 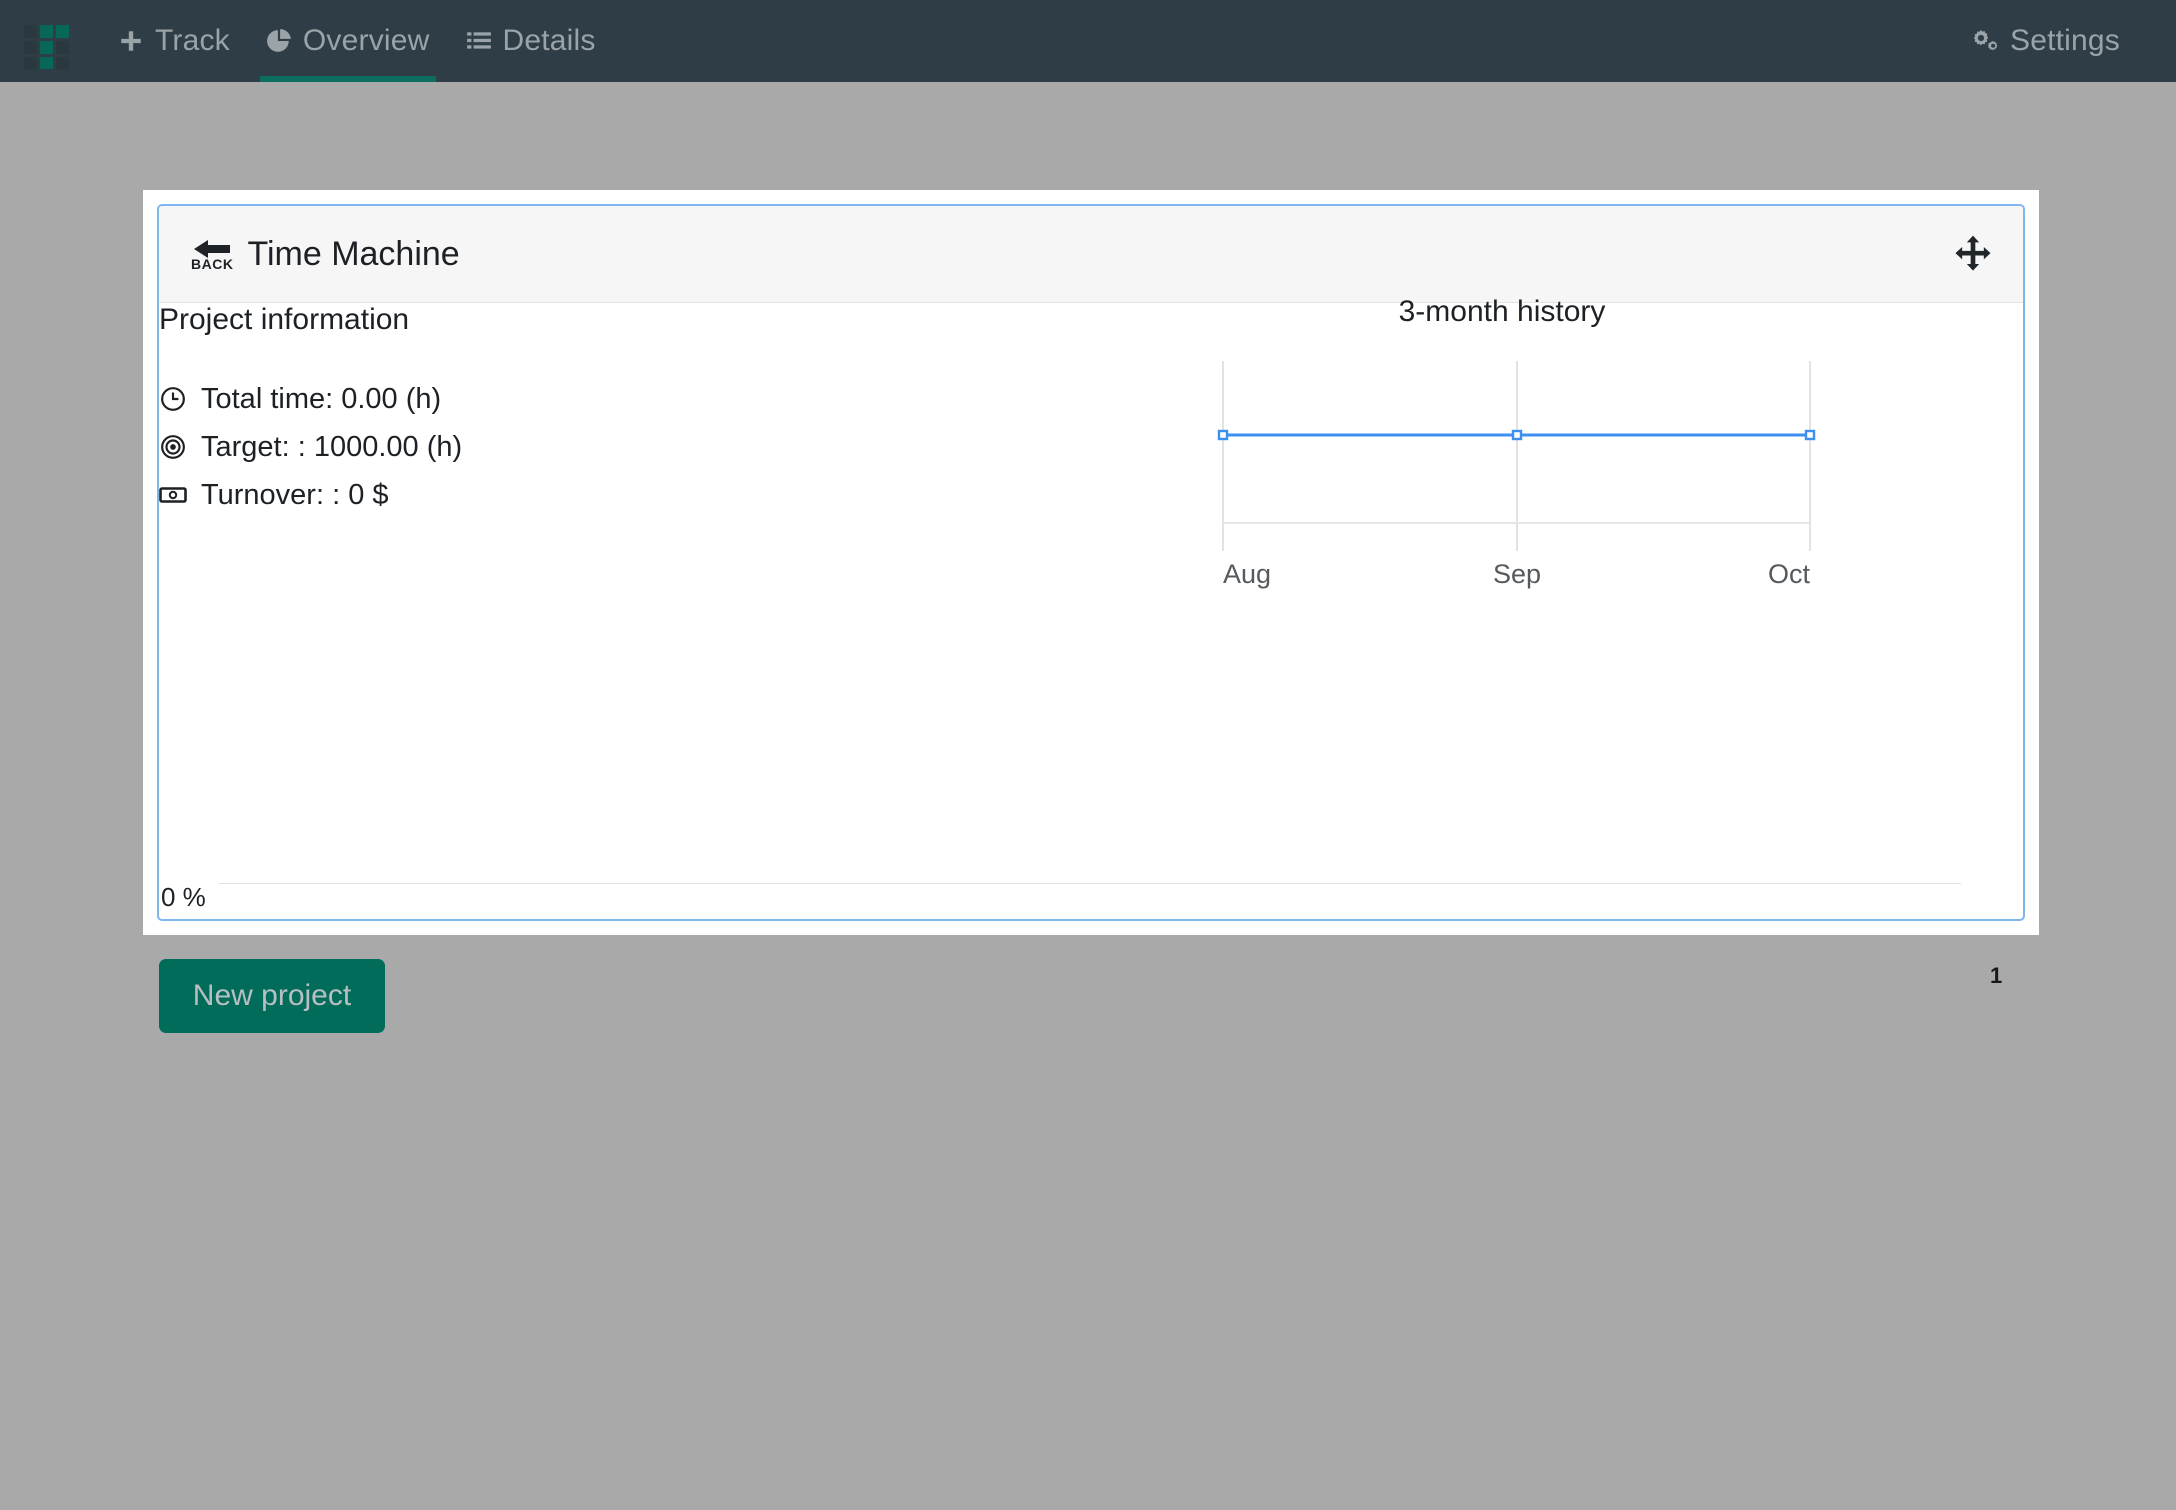 I want to click on nav-item-label: Details, so click(x=549, y=40).